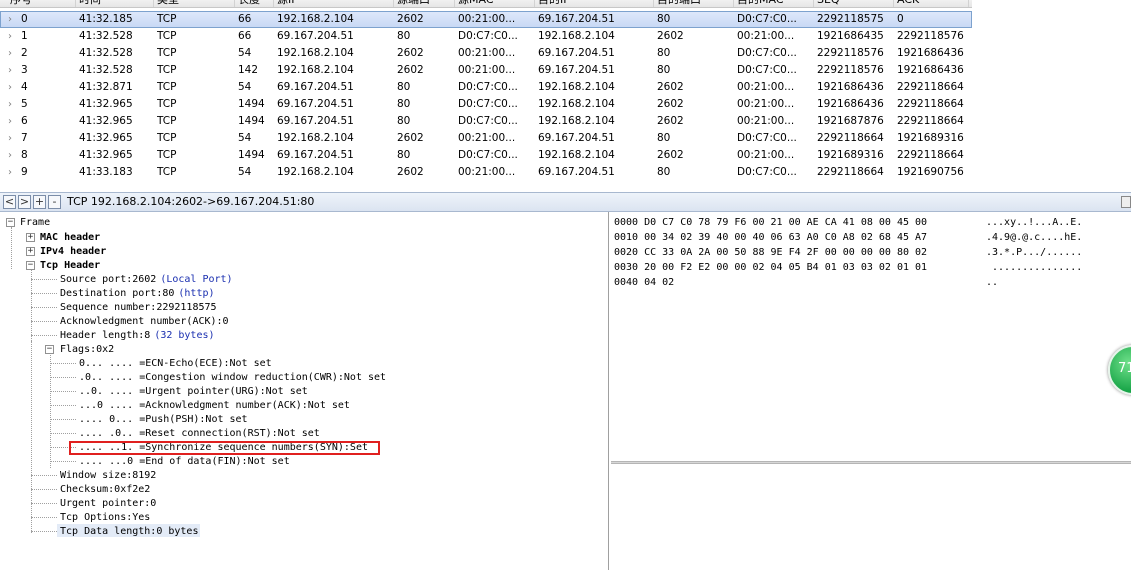 The image size is (1131, 570). I want to click on prev-packet-button: <, so click(9, 202).